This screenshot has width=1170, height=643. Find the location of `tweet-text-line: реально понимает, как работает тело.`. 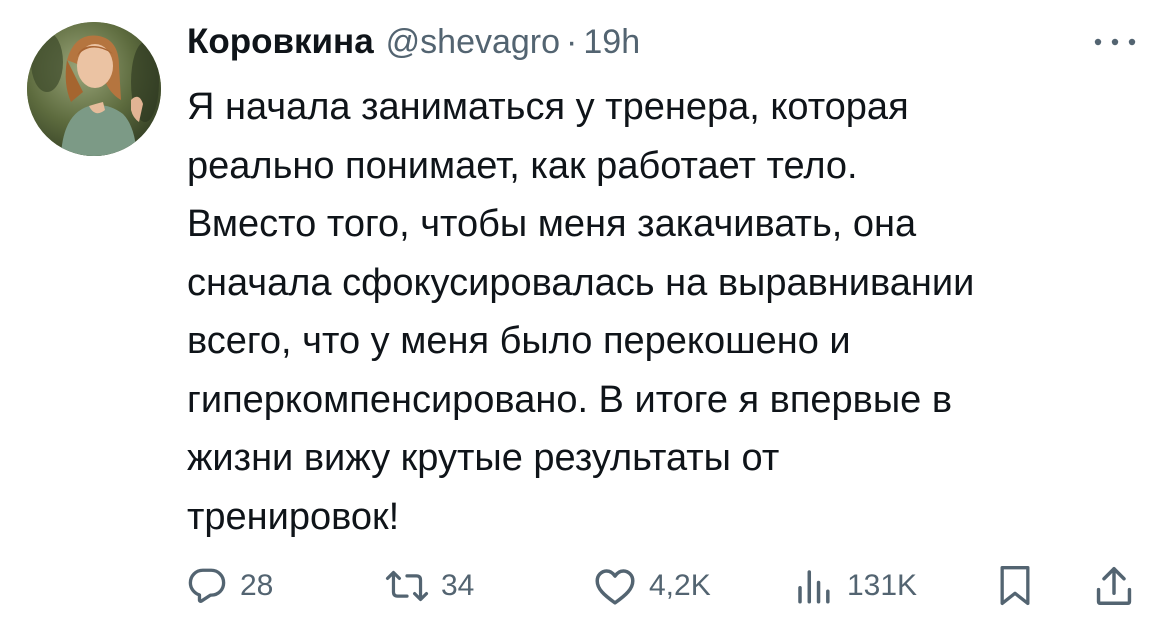

tweet-text-line: реально понимает, как работает тело. is located at coordinates (522, 165).